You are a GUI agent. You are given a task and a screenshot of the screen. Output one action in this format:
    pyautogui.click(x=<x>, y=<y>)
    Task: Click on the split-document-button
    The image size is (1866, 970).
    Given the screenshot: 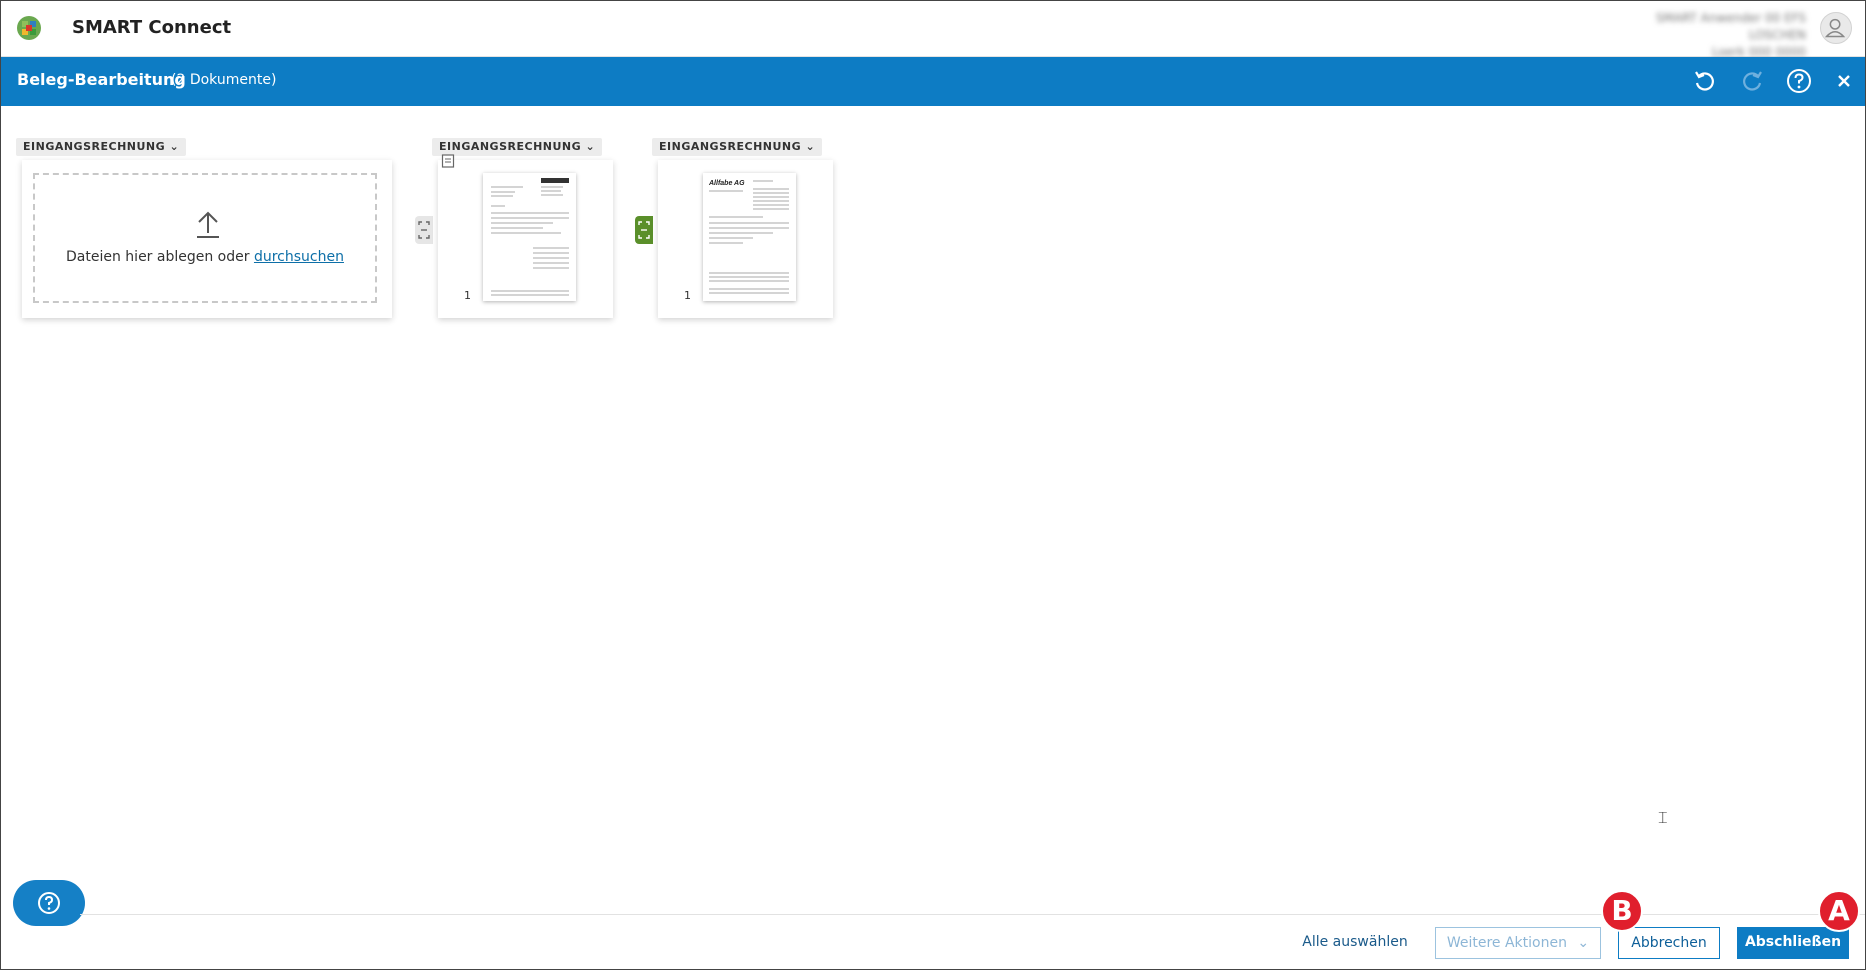 What is the action you would take?
    pyautogui.click(x=424, y=230)
    